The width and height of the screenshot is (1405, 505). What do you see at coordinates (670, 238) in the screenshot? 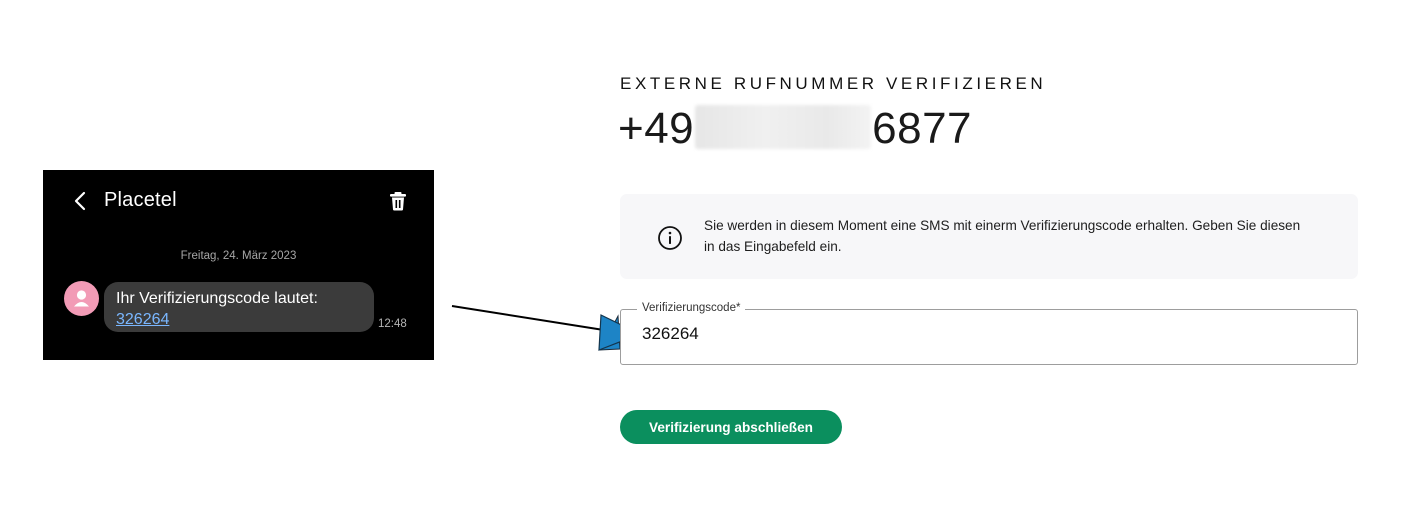
I see `info-circle-icon` at bounding box center [670, 238].